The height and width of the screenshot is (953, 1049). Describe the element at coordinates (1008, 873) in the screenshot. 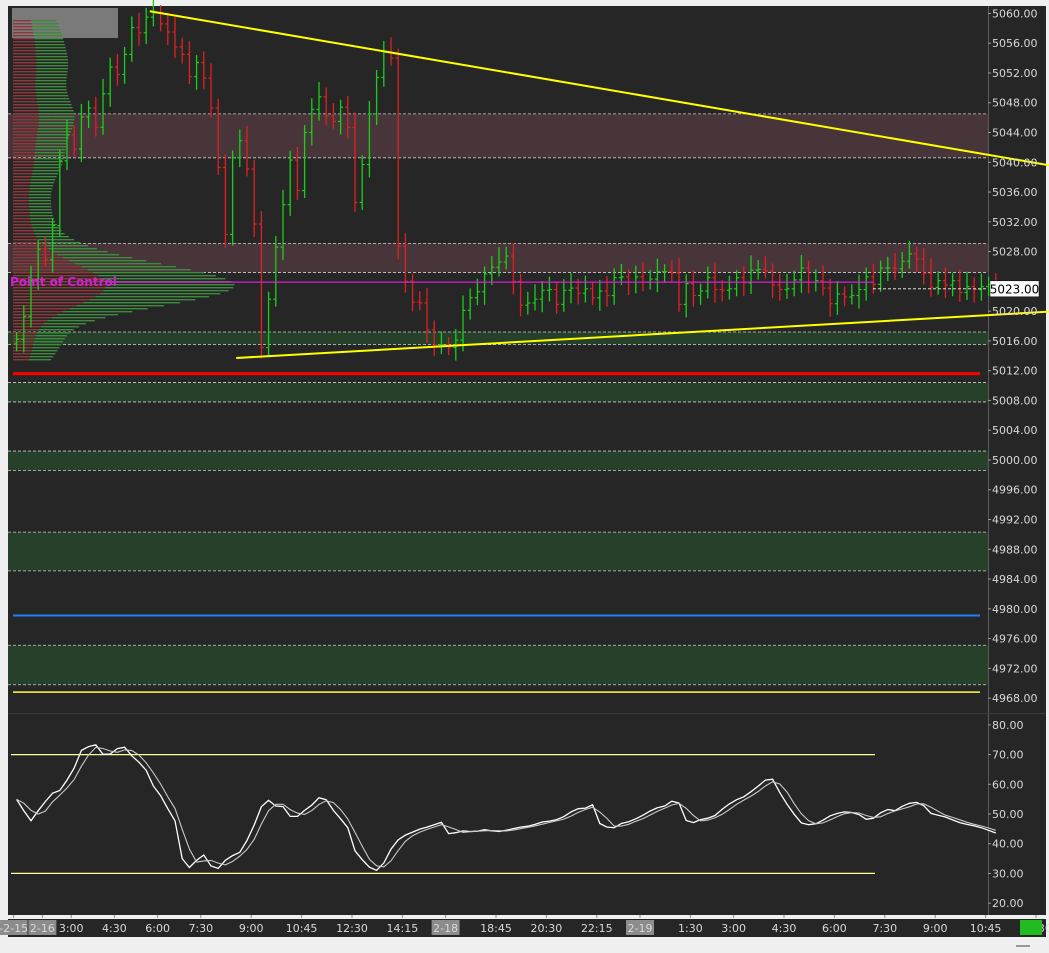

I see `oscillator-tick-label: 30.00` at that location.